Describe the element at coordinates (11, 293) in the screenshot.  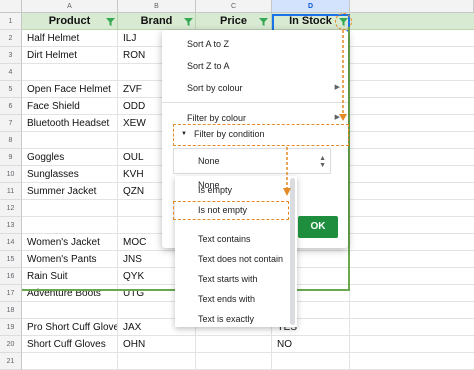
I see `row-number: 17` at that location.